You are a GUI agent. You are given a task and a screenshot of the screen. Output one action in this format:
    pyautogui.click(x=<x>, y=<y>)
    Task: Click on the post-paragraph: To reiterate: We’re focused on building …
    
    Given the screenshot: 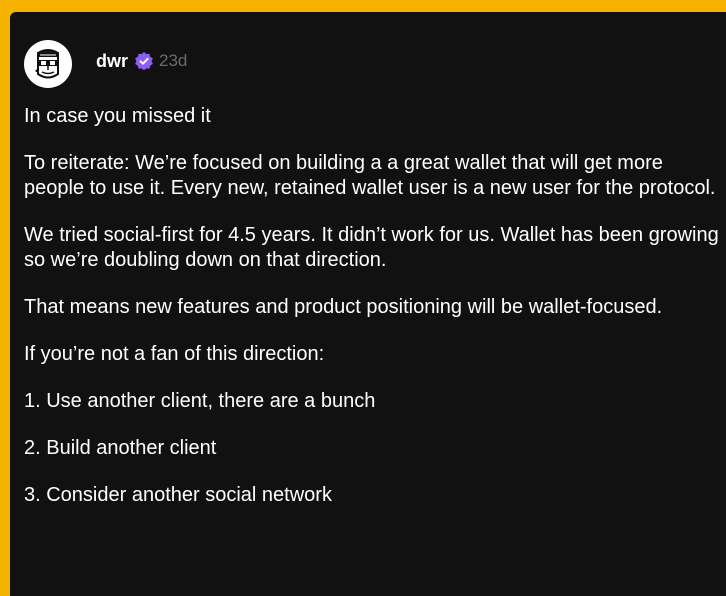 What is the action you would take?
    pyautogui.click(x=370, y=175)
    